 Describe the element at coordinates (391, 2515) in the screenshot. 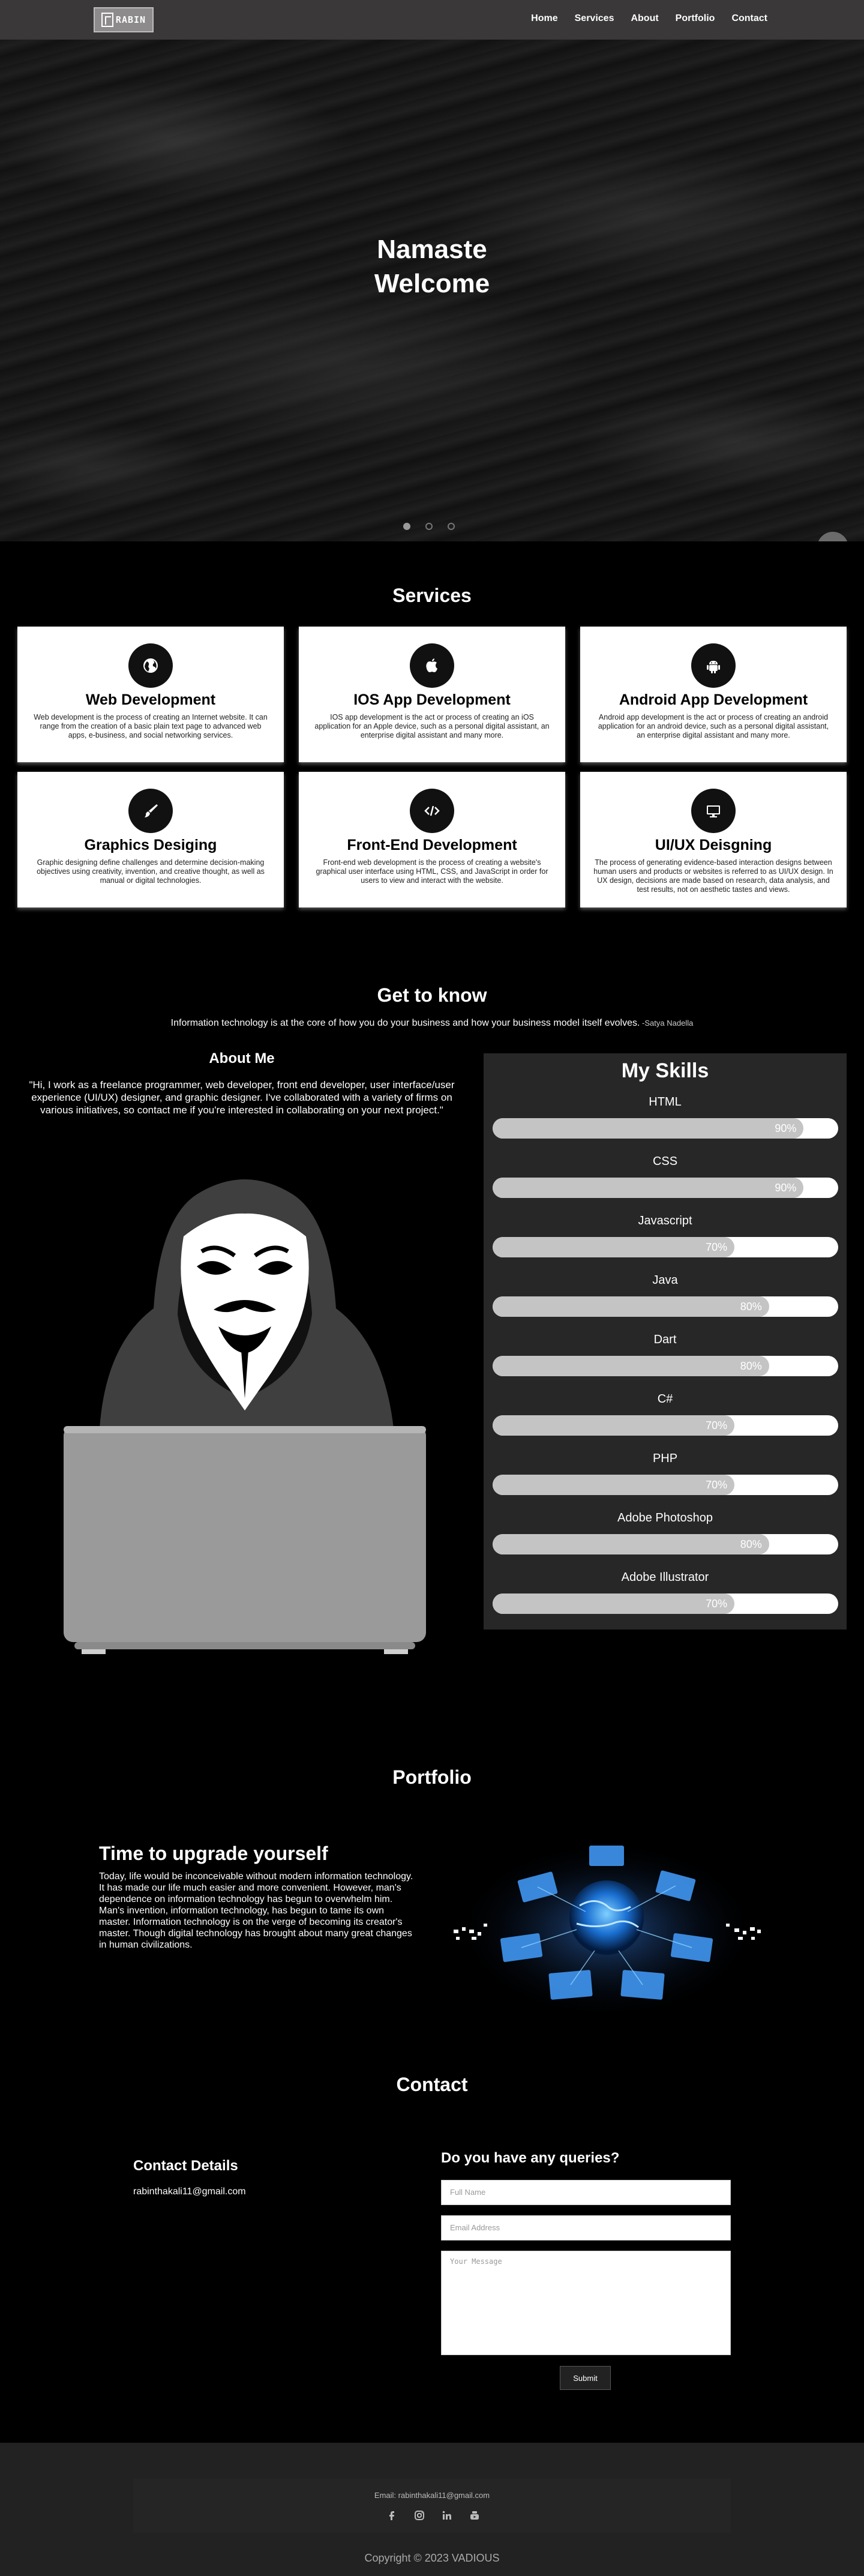

I see `facebook-icon` at that location.